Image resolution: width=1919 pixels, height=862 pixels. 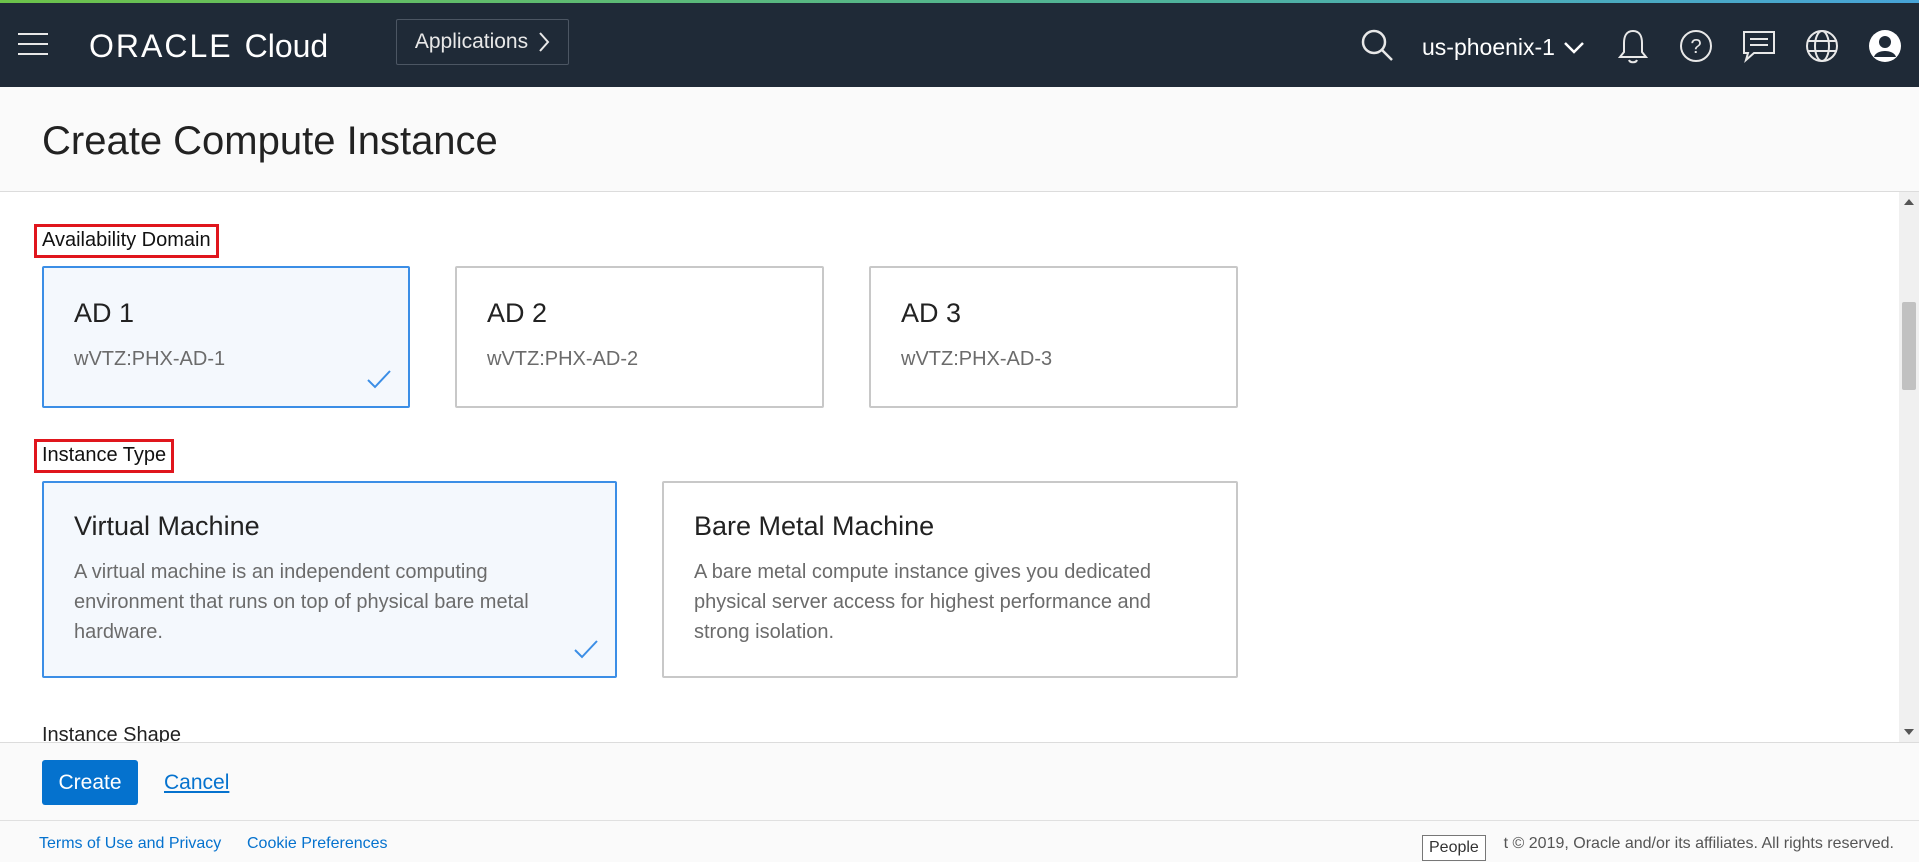 I want to click on ad-option-1: AD 1 wVTZ:PHX-AD-1, so click(x=226, y=337).